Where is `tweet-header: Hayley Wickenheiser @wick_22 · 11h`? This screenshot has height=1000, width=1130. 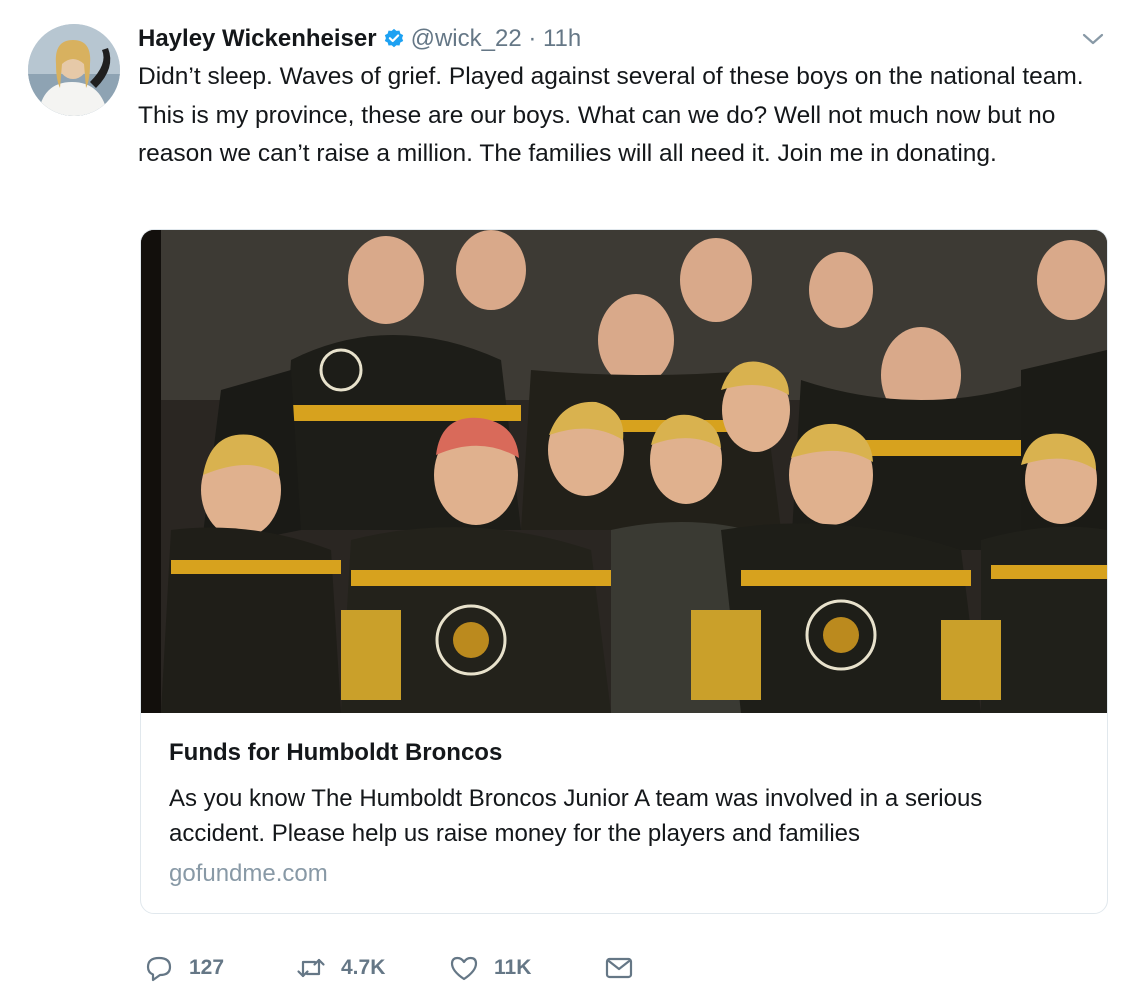 tweet-header: Hayley Wickenheiser @wick_22 · 11h is located at coordinates (359, 39).